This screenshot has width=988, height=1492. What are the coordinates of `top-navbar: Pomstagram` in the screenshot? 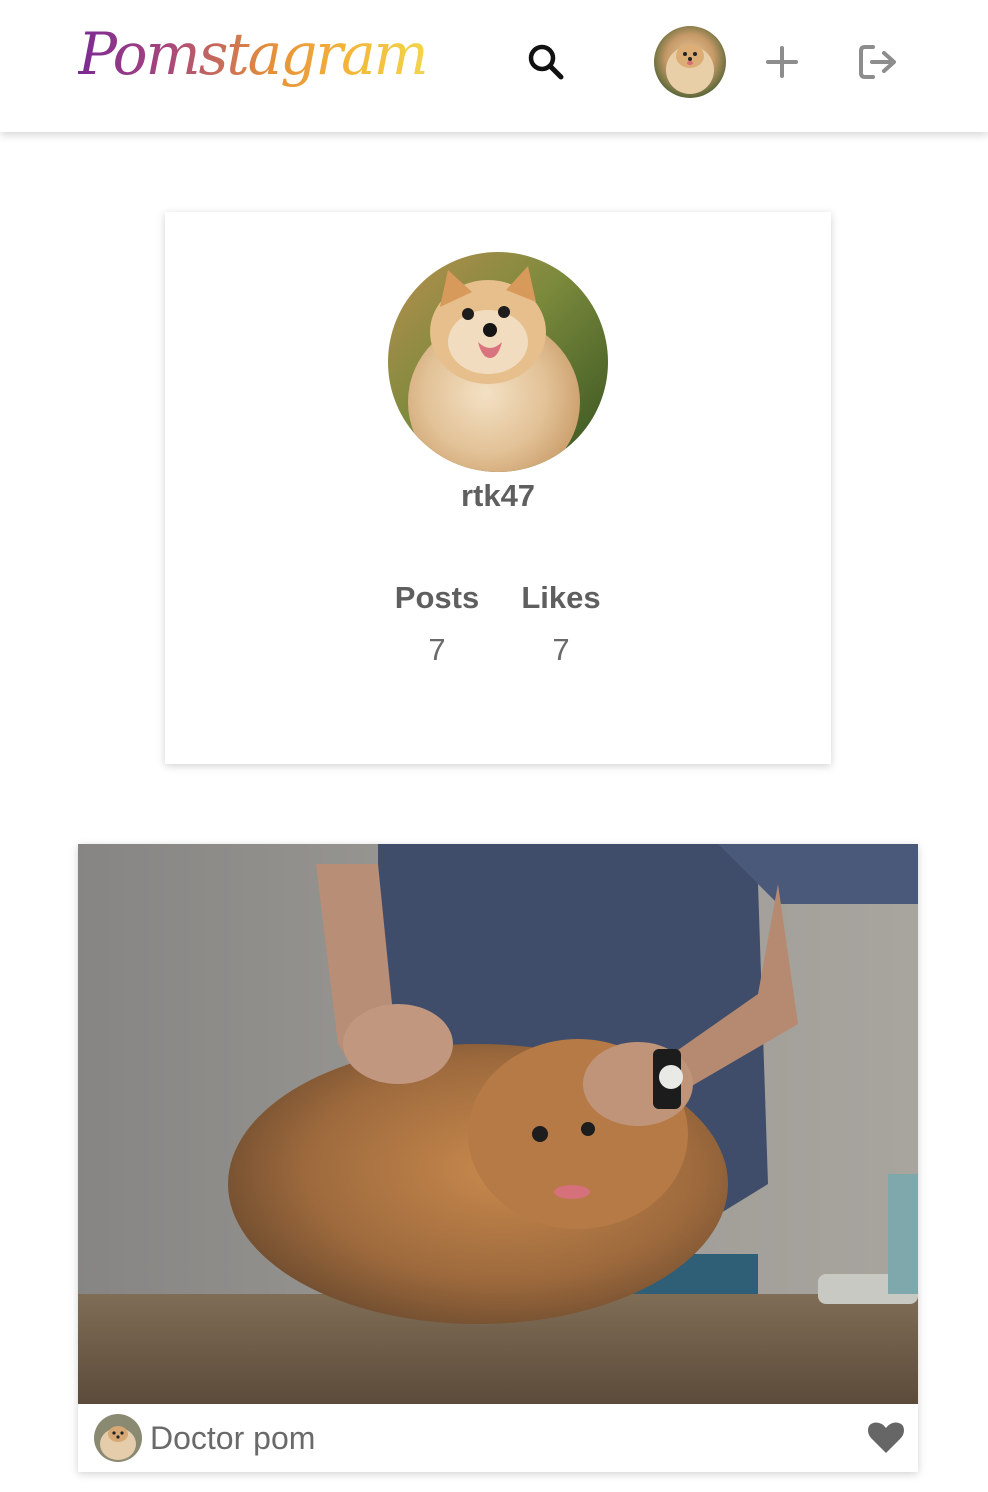 It's located at (494, 66).